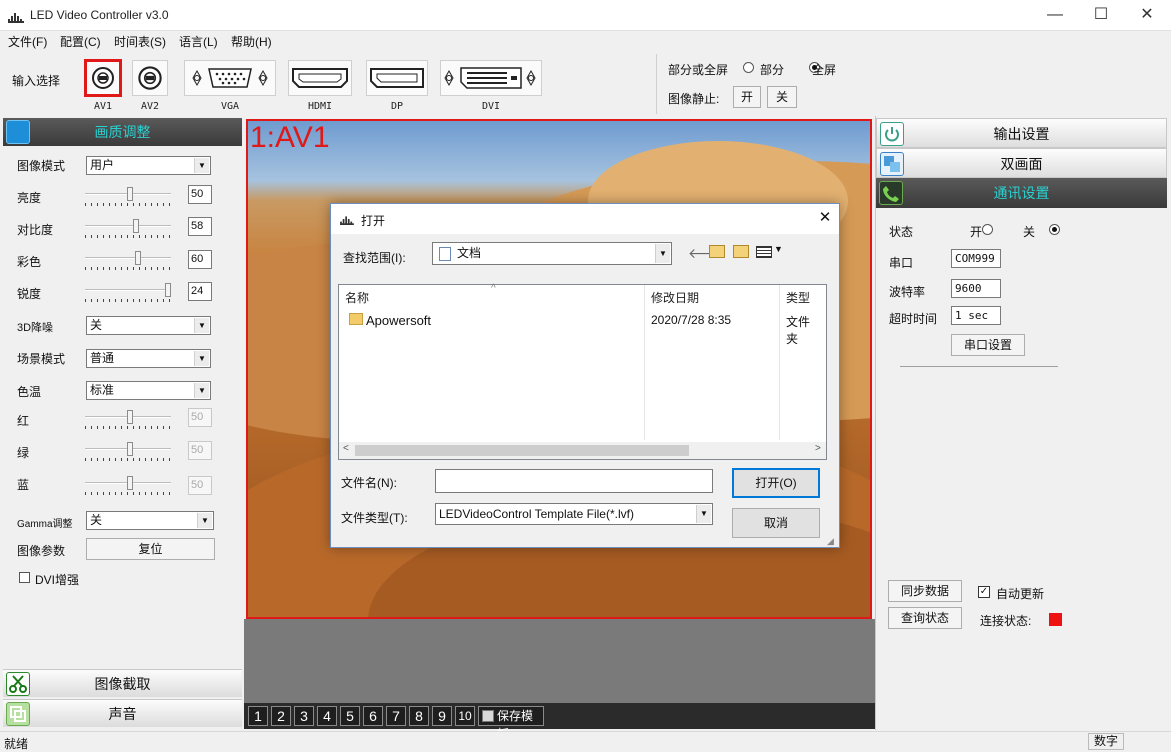 The width and height of the screenshot is (1171, 752). Describe the element at coordinates (96, 325) in the screenshot. I see `nr3d-value: 关` at that location.